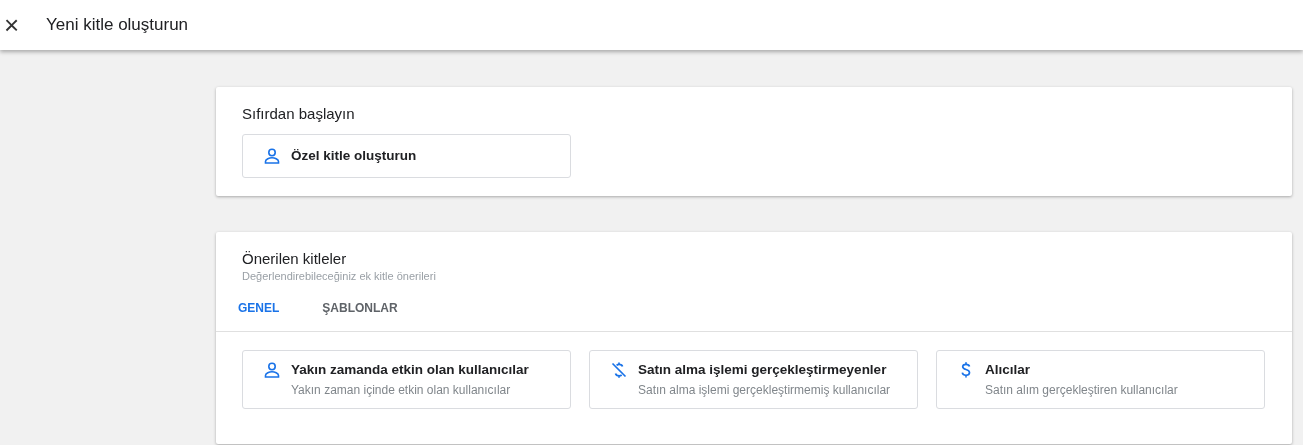 This screenshot has width=1303, height=445. Describe the element at coordinates (259, 308) in the screenshot. I see `tab: GENEL` at that location.